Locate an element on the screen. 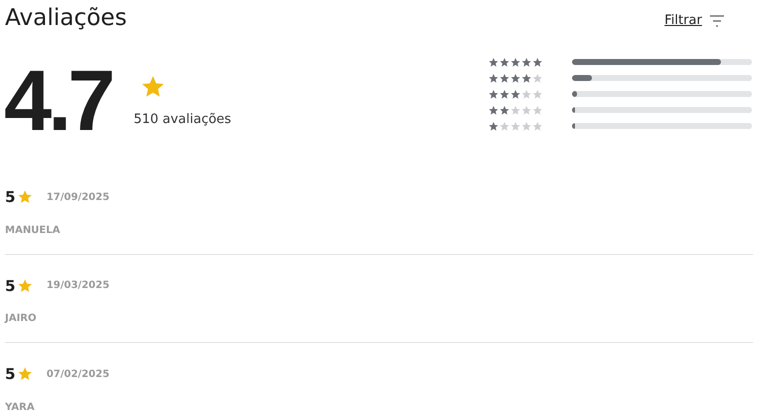 The image size is (768, 412). filter-button: Filtrar is located at coordinates (694, 21).